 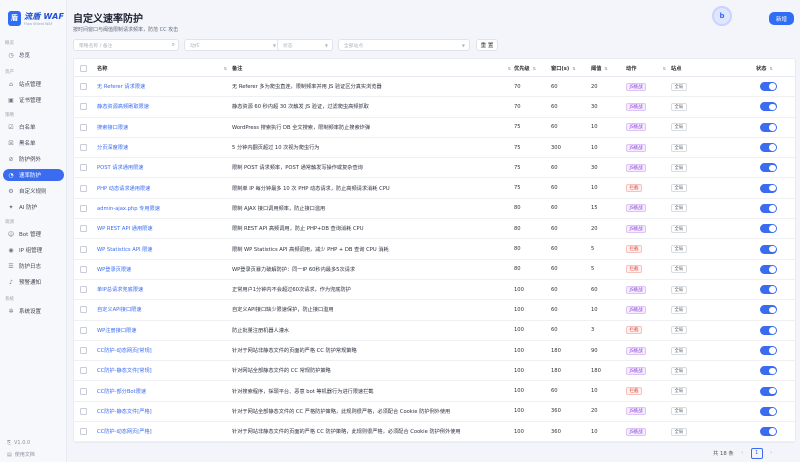 What do you see at coordinates (33, 191) in the screenshot?
I see `sidebar-item: ⚙ 自定义规则` at bounding box center [33, 191].